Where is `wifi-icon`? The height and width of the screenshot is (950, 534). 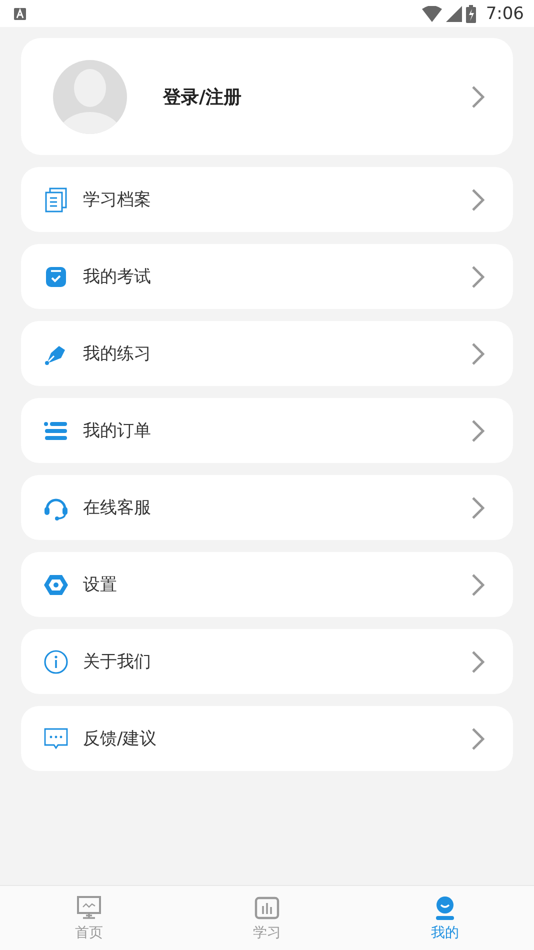
wifi-icon is located at coordinates (432, 14).